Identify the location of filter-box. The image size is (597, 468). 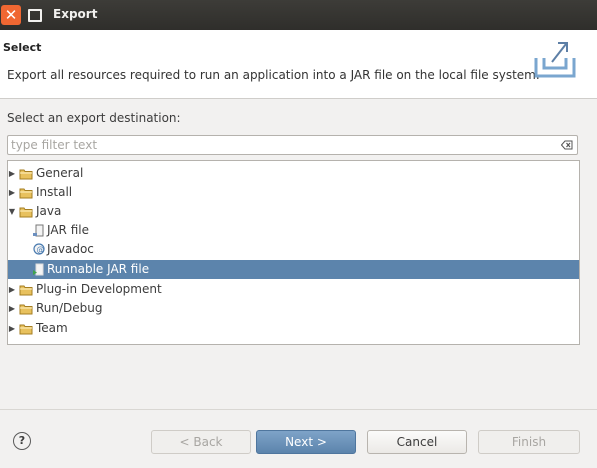
(292, 145).